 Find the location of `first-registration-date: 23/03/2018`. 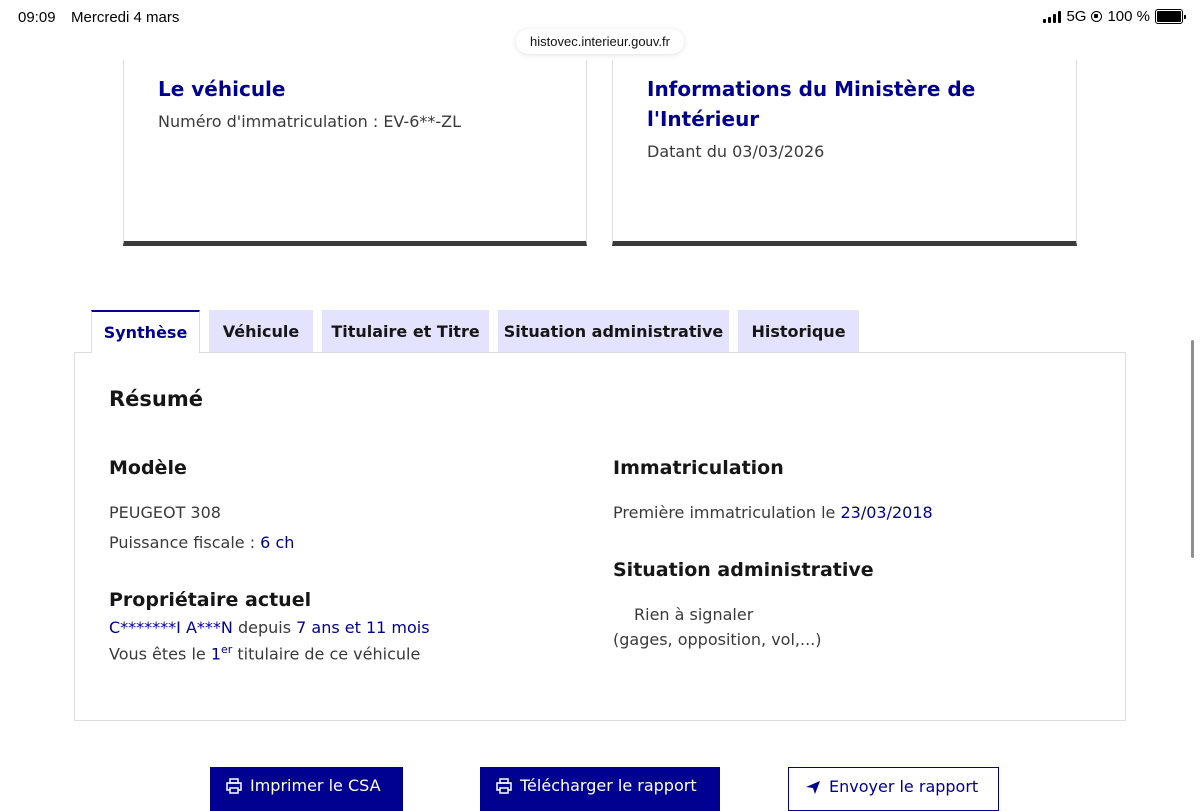

first-registration-date: 23/03/2018 is located at coordinates (886, 512).